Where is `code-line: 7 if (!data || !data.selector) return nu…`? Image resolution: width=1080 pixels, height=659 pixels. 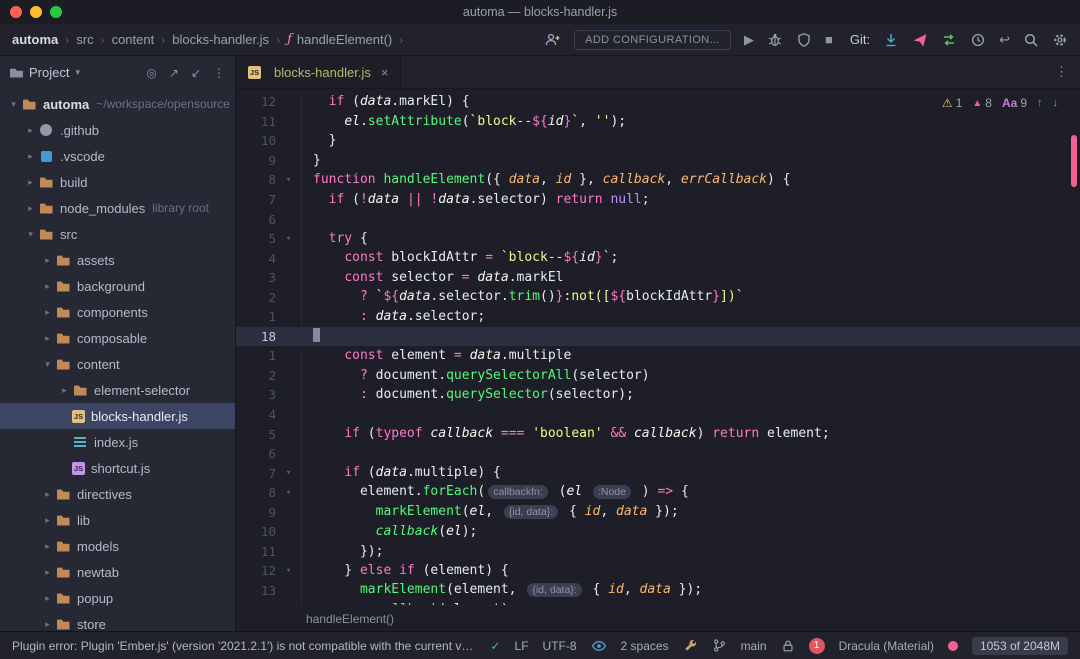
code-line: 7 if (!data || !data.selector) return nu… is located at coordinates (658, 199).